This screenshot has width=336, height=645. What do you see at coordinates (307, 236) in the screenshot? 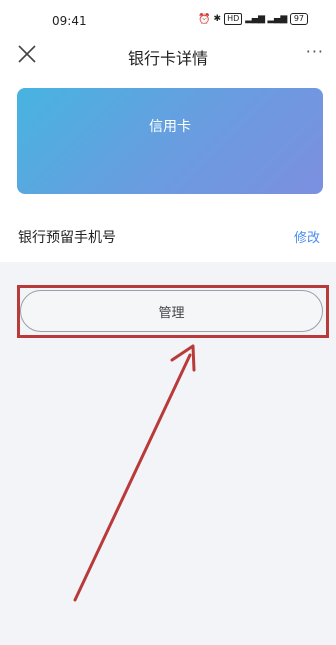
I see `modify-link: 修改` at bounding box center [307, 236].